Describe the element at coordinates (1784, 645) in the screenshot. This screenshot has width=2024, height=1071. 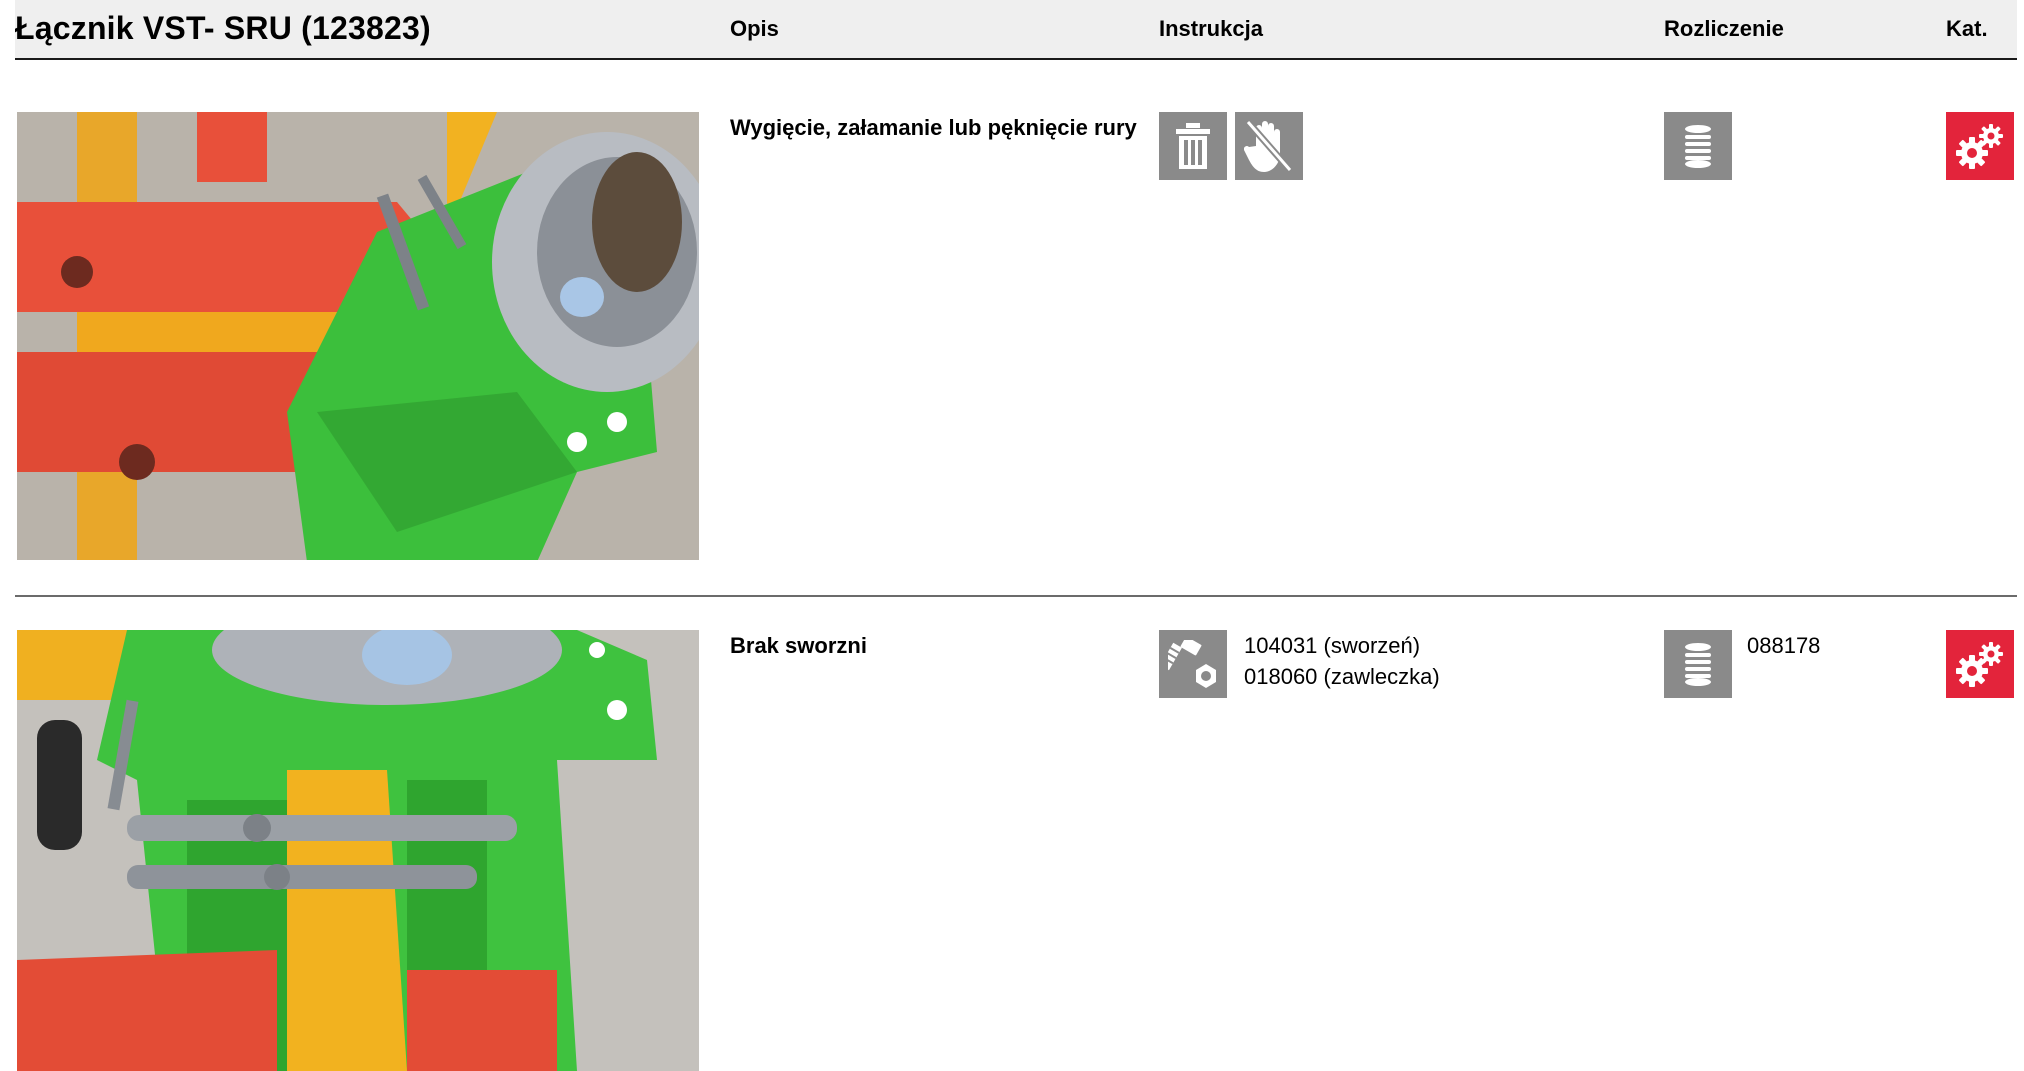
I see `settlement-code: 088178` at that location.